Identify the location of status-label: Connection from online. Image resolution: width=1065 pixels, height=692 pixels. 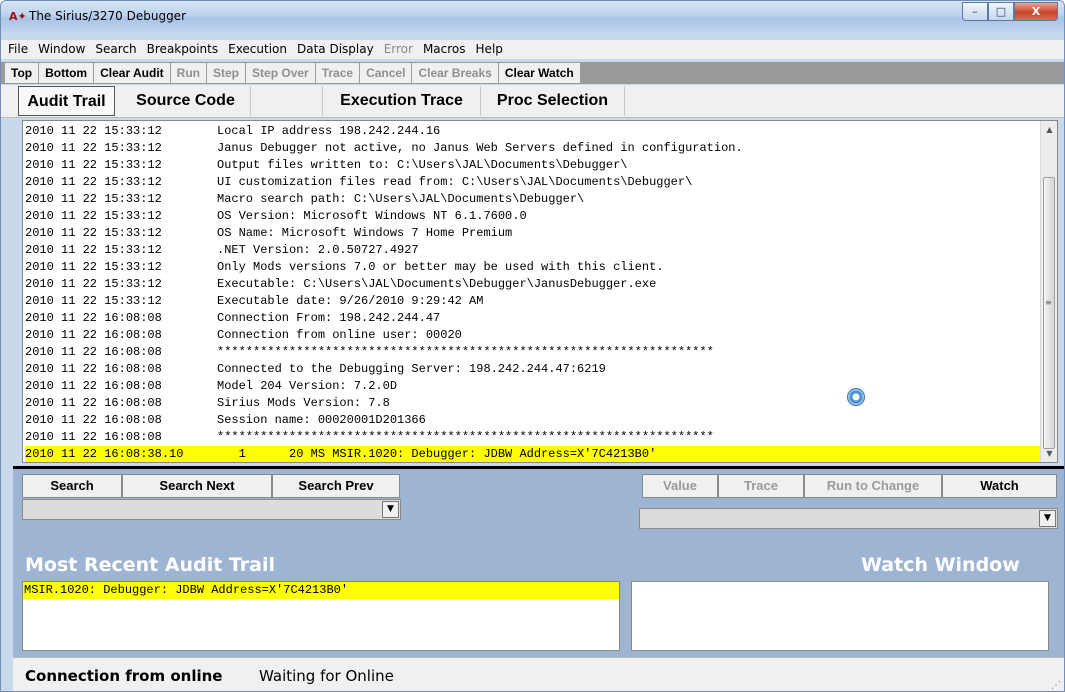
(124, 676).